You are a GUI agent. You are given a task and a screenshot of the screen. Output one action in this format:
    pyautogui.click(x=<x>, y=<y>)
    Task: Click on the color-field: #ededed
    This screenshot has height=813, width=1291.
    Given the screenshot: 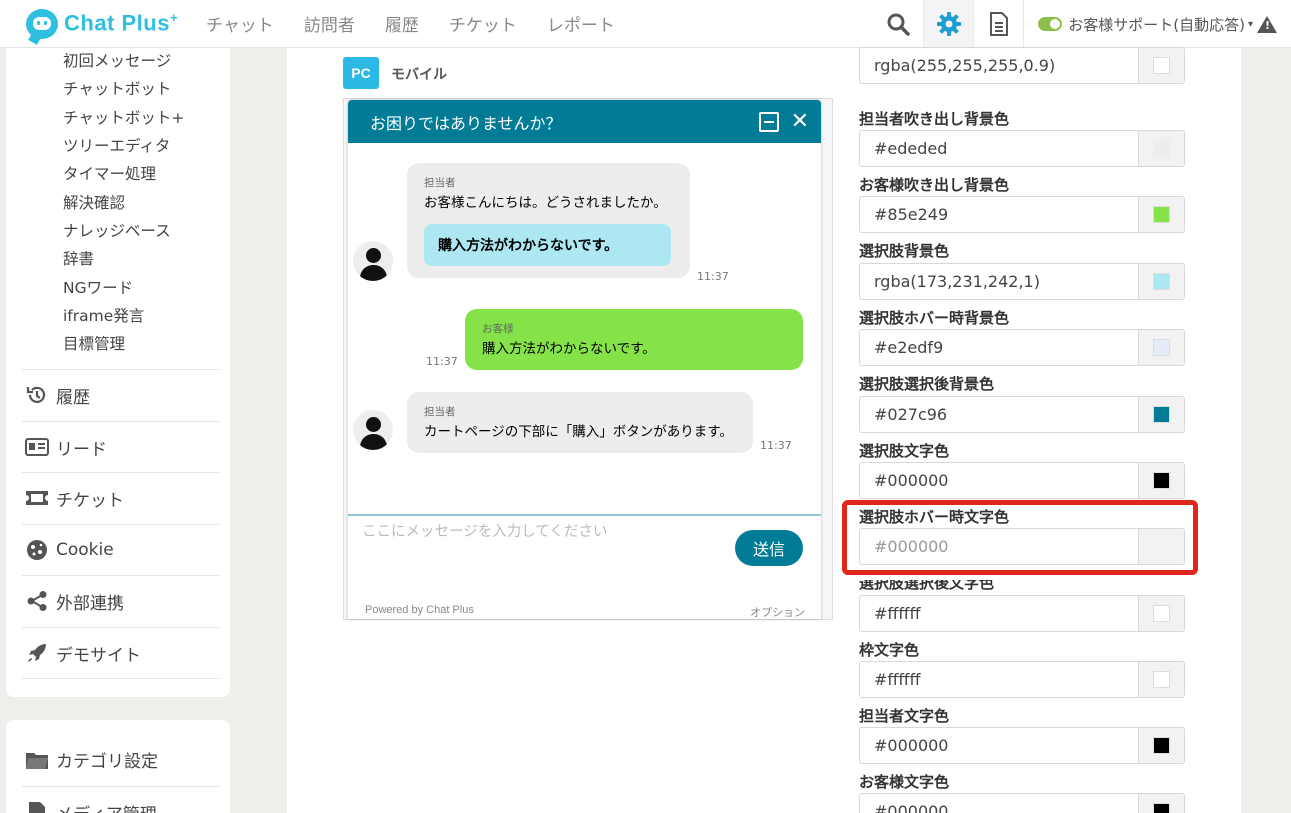 What is the action you would take?
    pyautogui.click(x=1022, y=148)
    